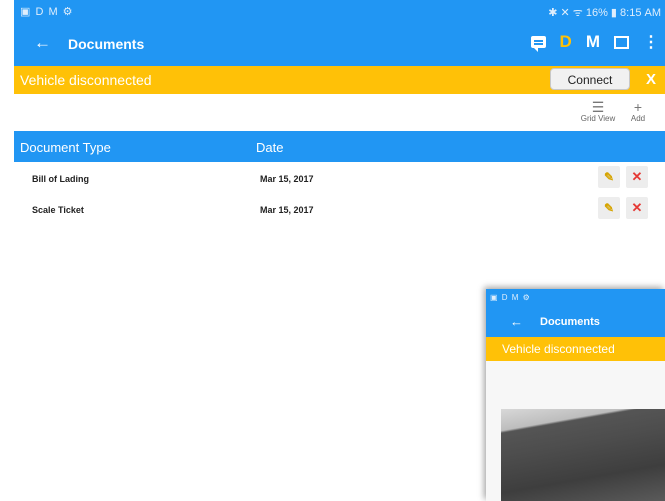  I want to click on appbar-actions: D M ⋮, so click(594, 42).